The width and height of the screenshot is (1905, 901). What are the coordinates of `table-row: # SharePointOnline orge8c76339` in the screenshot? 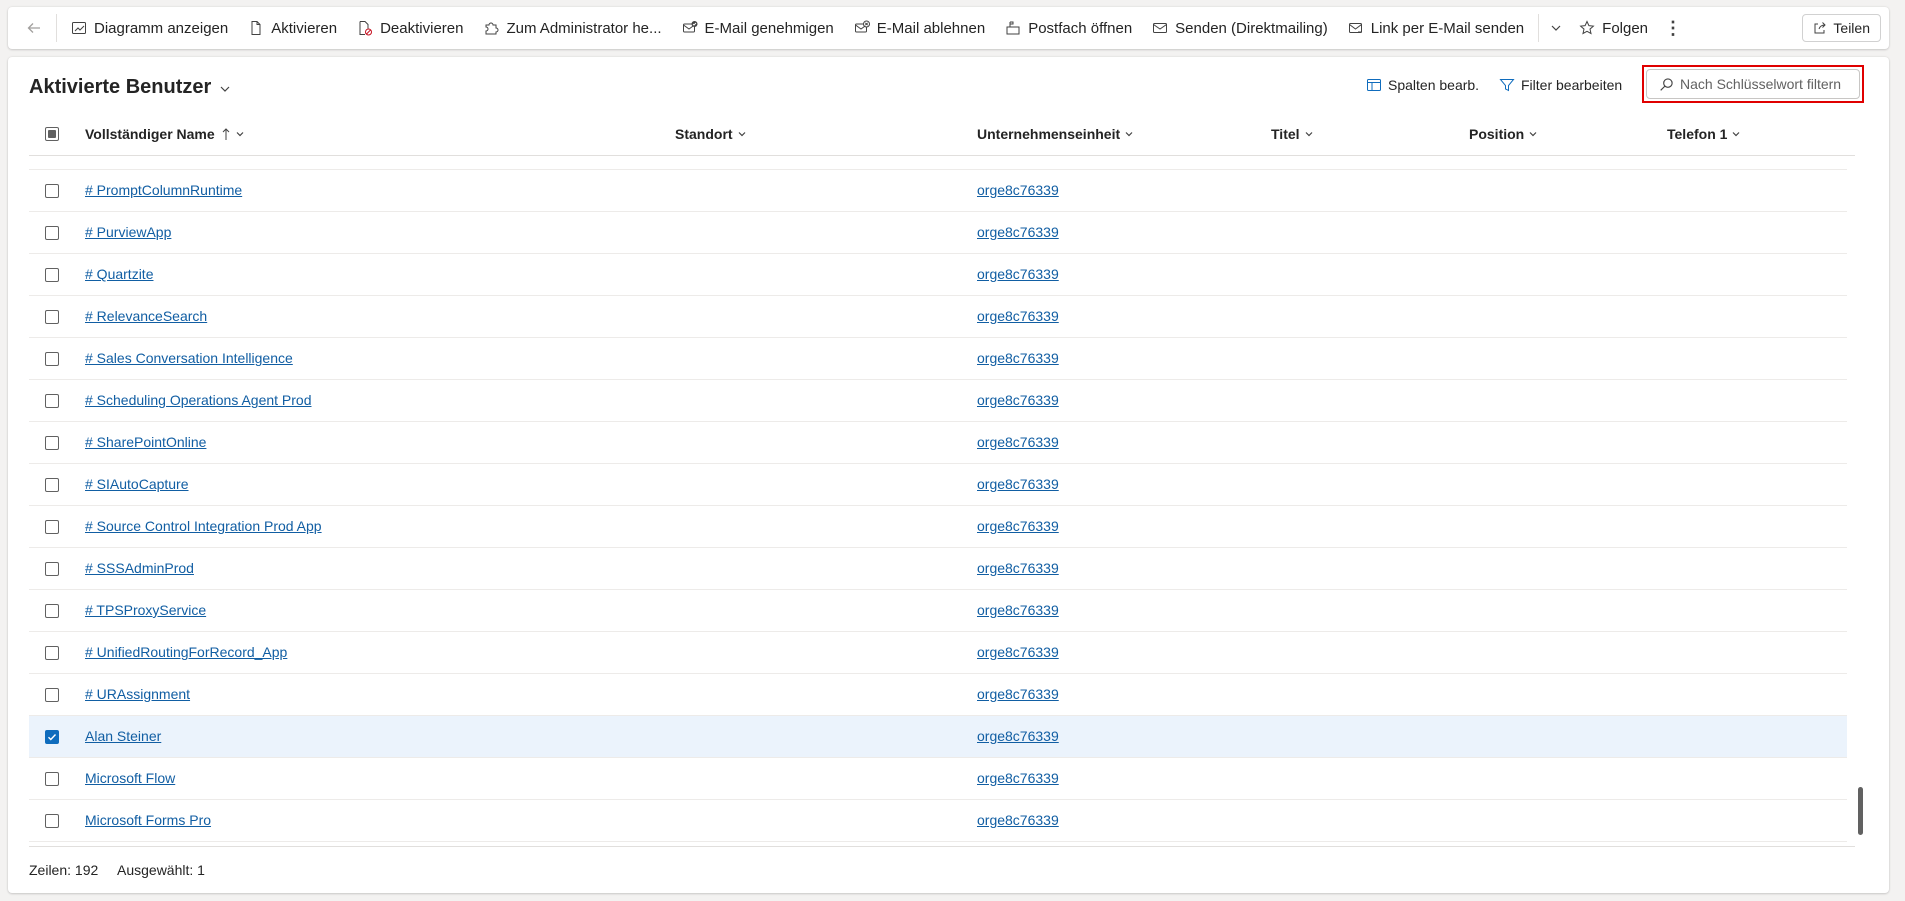 It's located at (938, 443).